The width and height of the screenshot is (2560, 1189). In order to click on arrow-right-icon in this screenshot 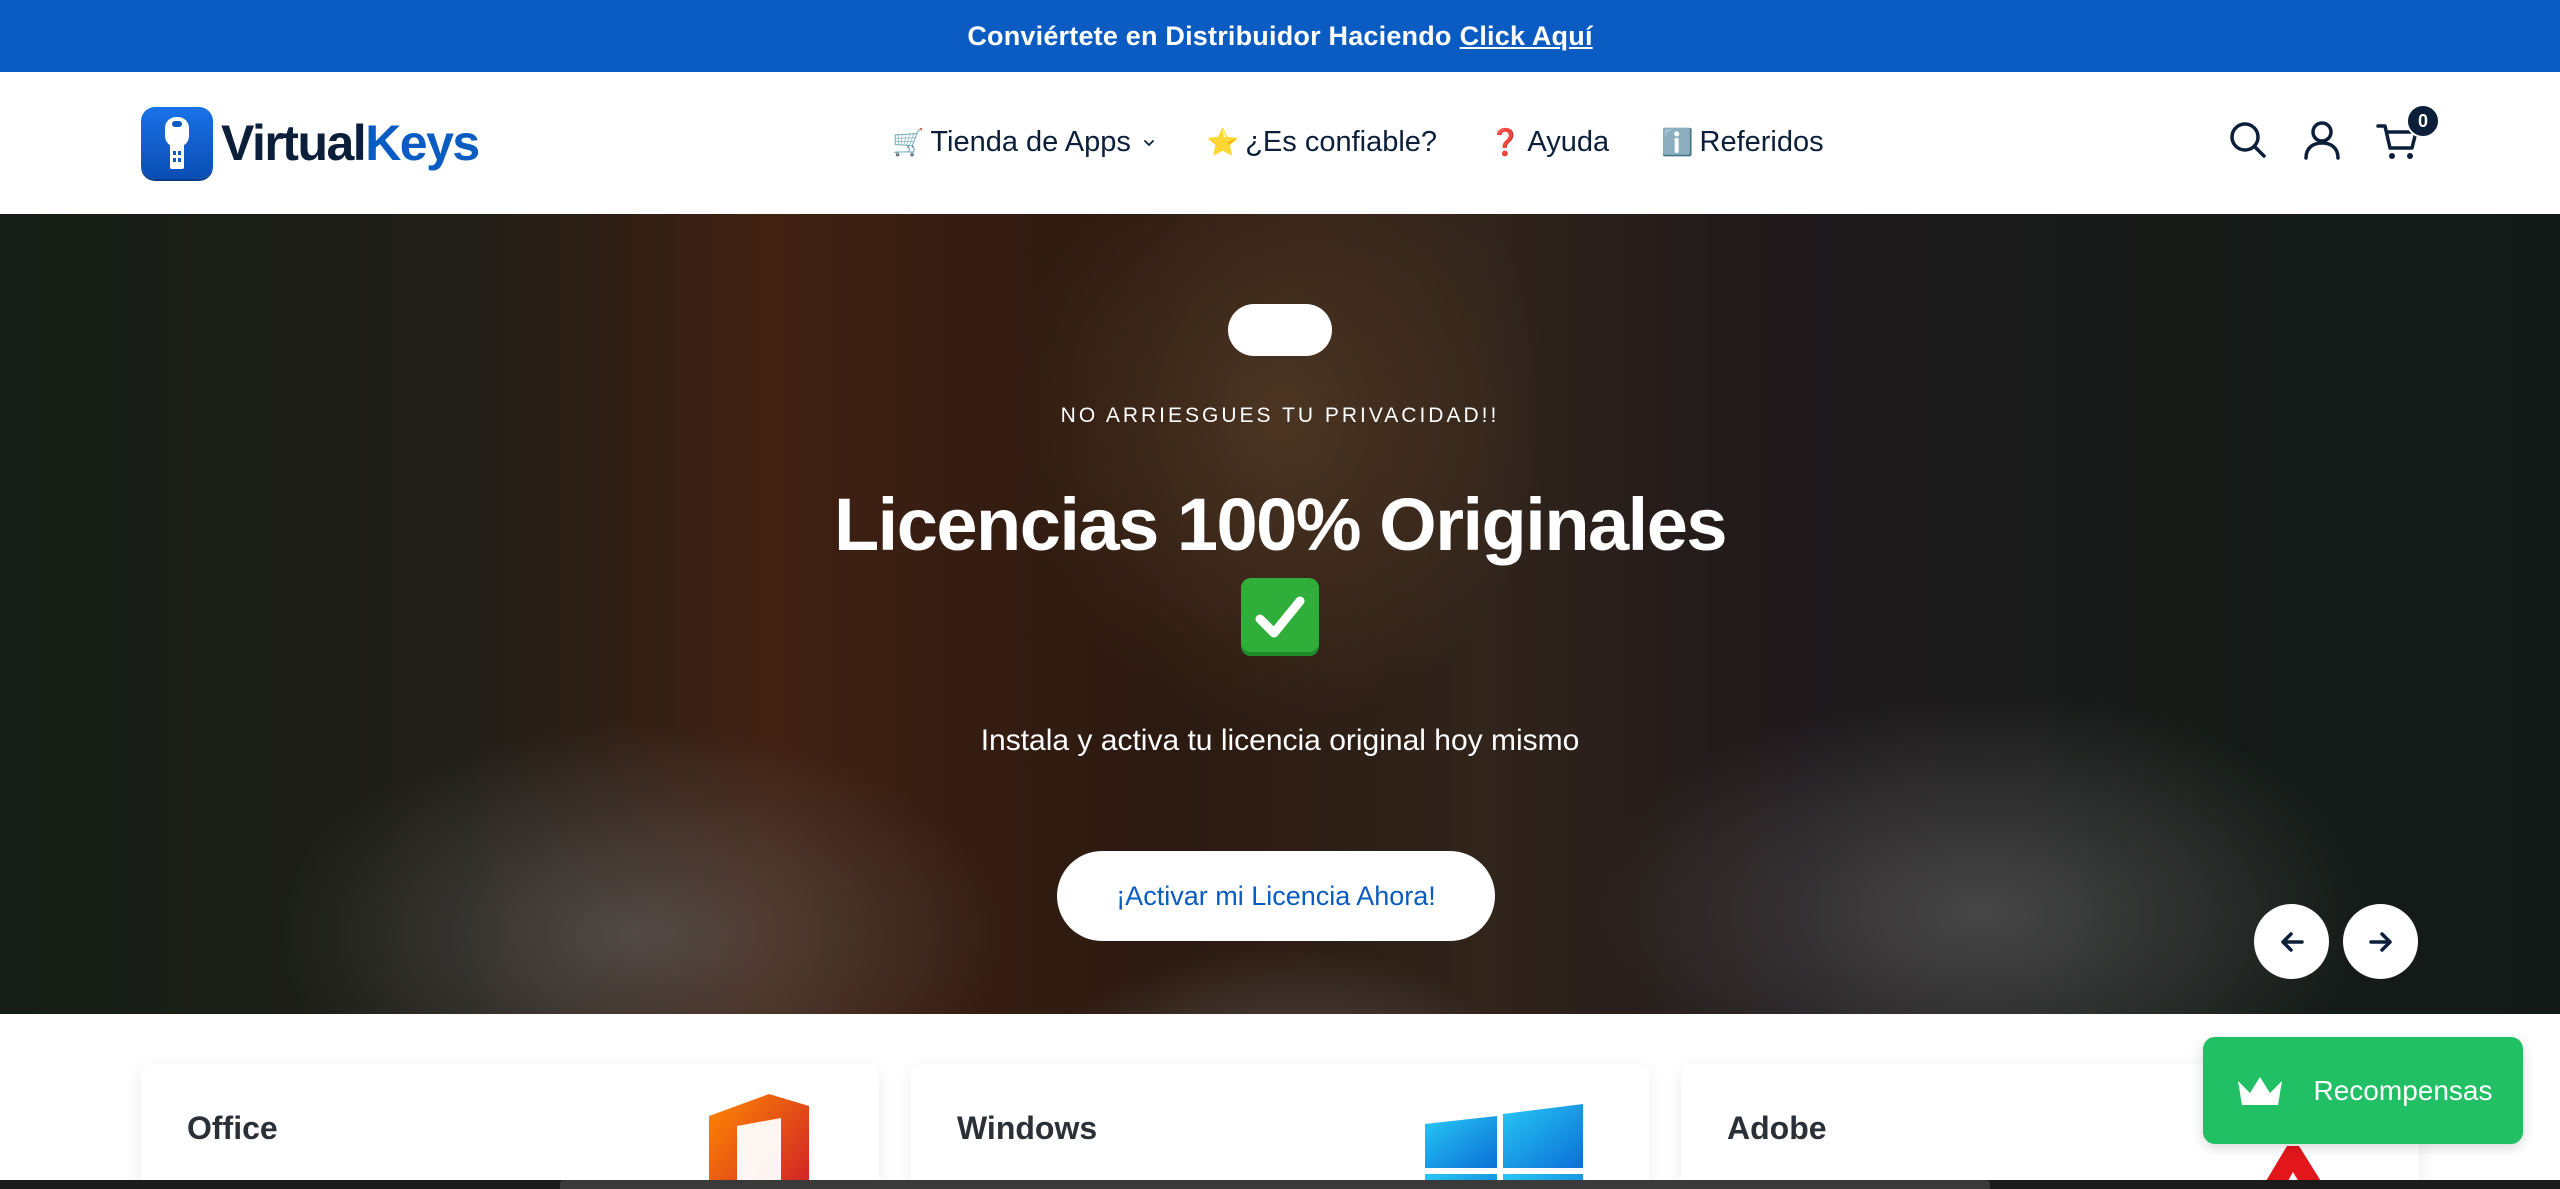, I will do `click(2380, 941)`.